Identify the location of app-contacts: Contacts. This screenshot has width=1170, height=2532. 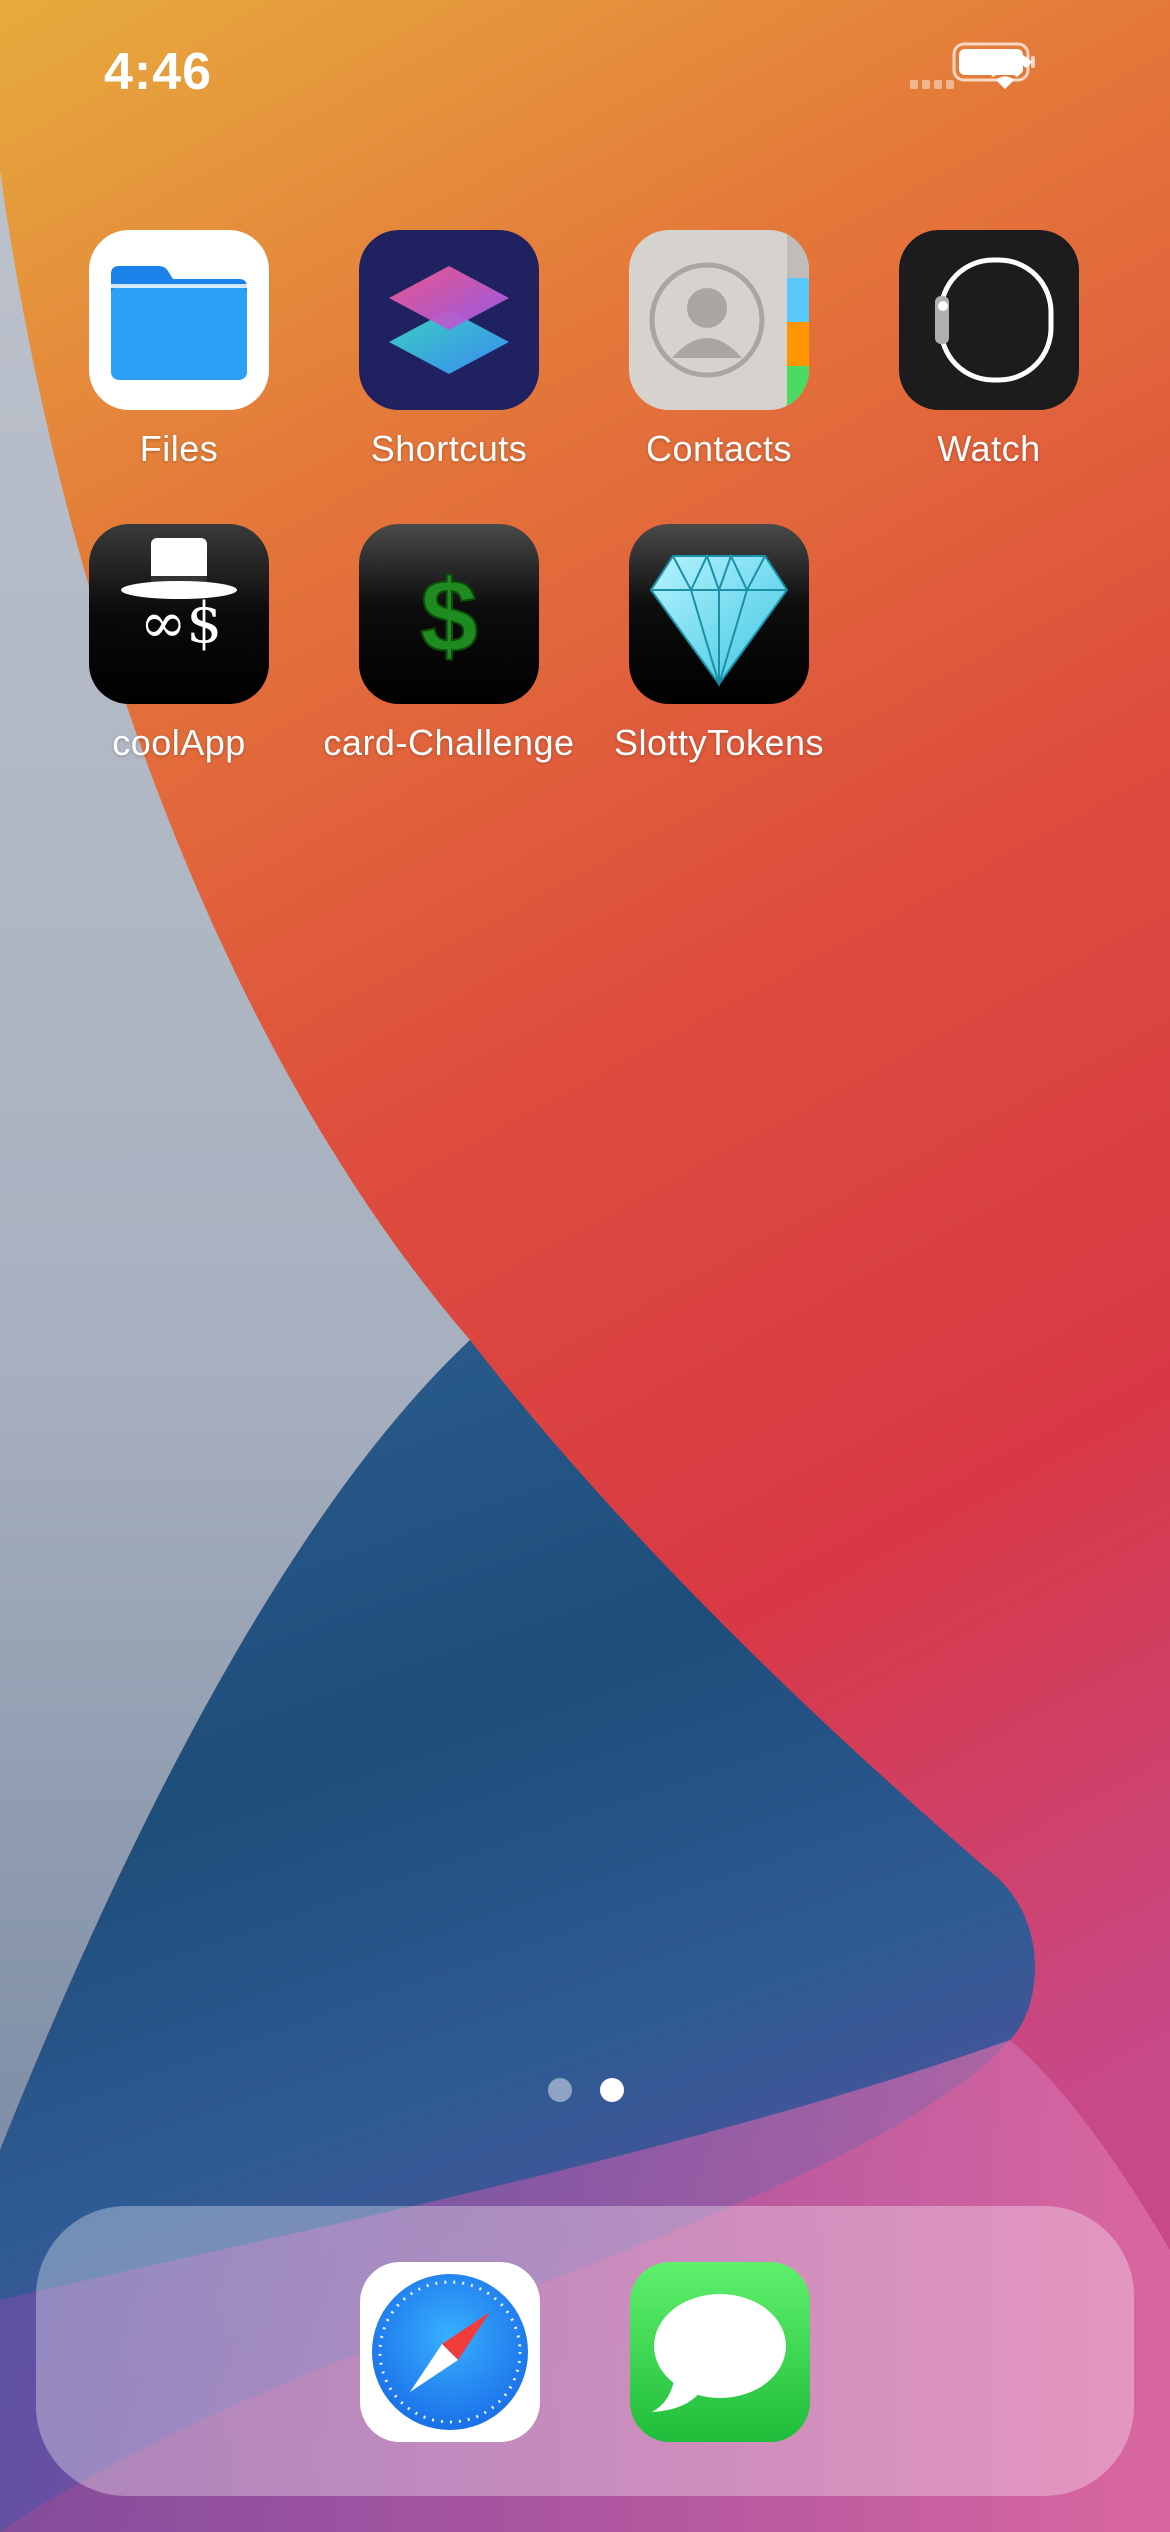
(719, 350).